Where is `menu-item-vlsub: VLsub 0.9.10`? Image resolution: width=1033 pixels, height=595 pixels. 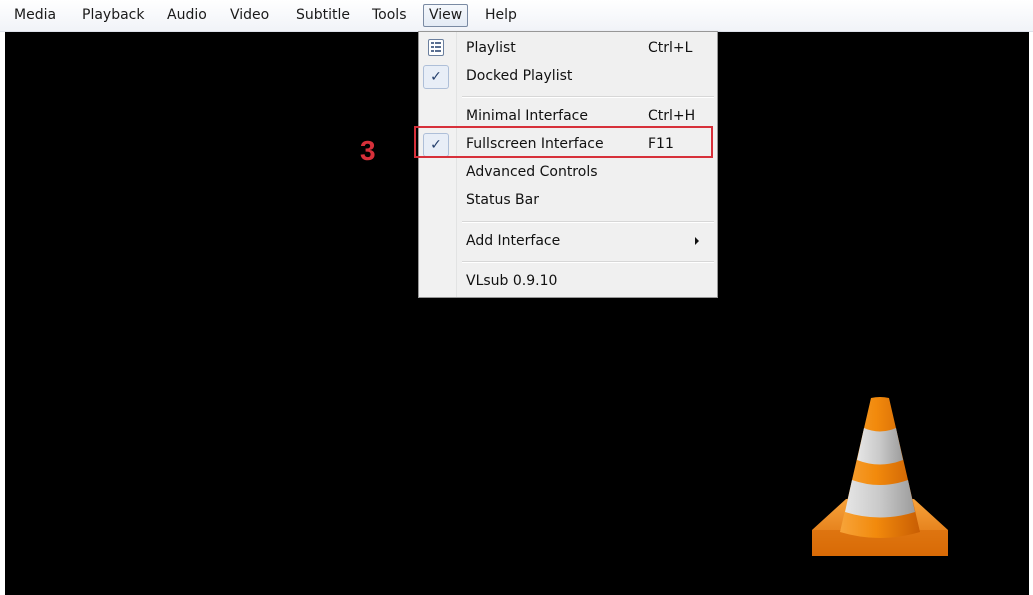 menu-item-vlsub: VLsub 0.9.10 is located at coordinates (568, 281).